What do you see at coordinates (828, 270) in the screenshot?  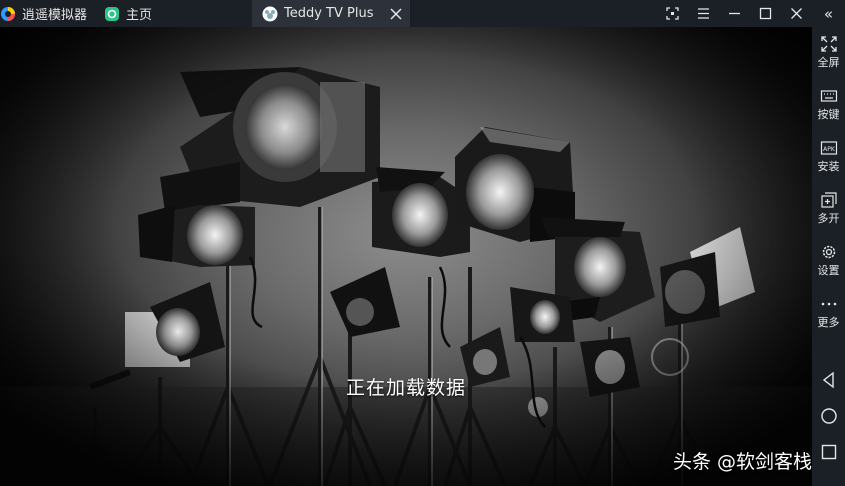 I see `sidebar-item-label: 设置` at bounding box center [828, 270].